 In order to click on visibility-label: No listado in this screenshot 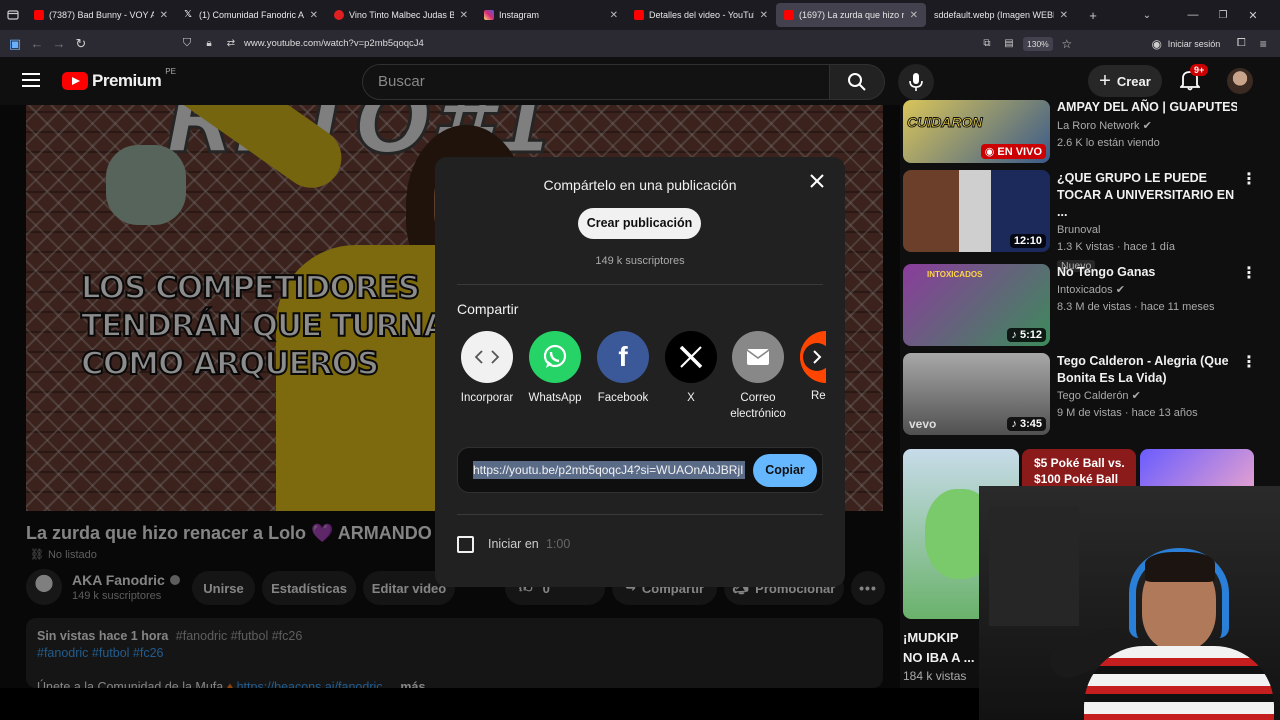, I will do `click(72, 554)`.